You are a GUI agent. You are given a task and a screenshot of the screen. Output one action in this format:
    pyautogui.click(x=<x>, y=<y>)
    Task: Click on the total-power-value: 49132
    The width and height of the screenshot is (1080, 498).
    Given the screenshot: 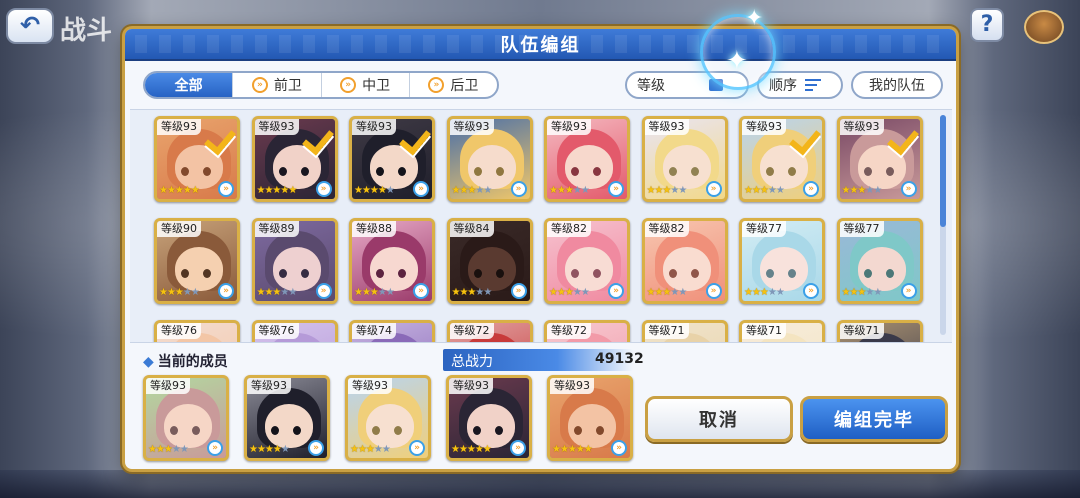 What is the action you would take?
    pyautogui.click(x=619, y=359)
    